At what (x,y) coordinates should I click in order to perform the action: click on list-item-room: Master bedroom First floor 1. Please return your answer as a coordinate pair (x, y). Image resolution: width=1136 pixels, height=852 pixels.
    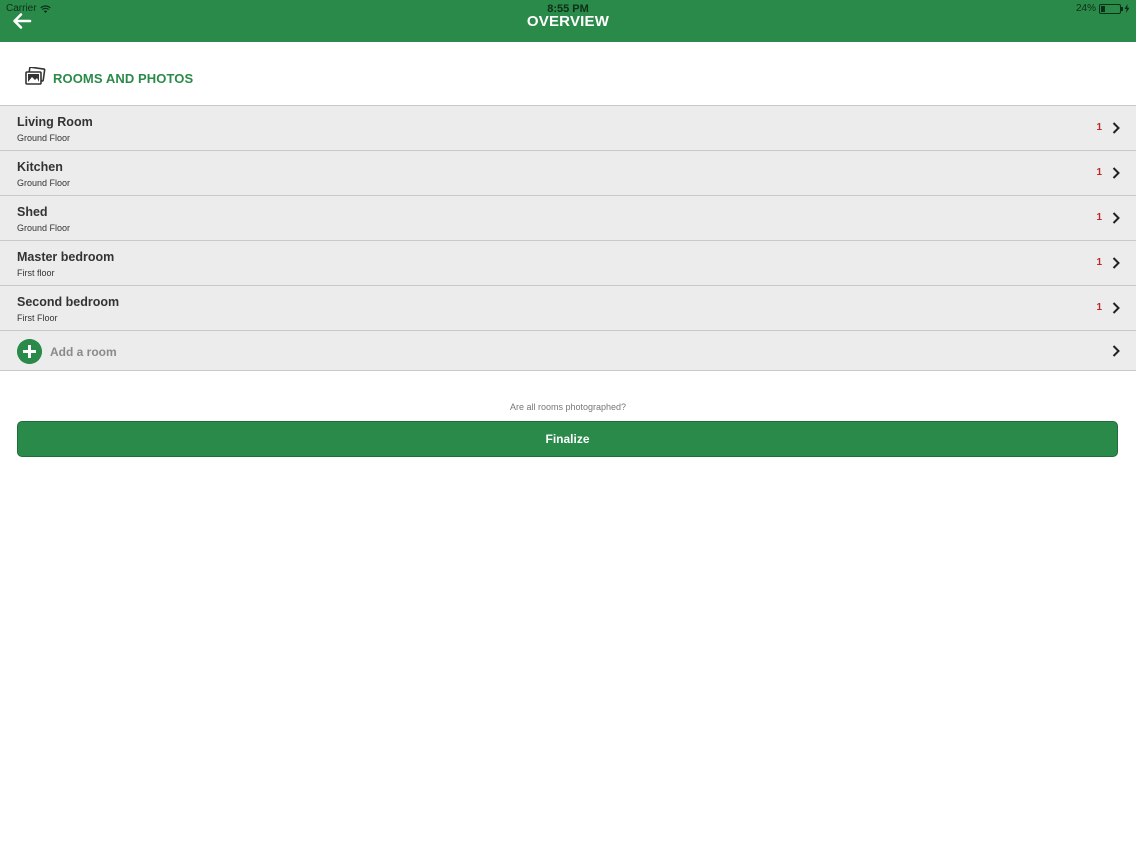
    Looking at the image, I should click on (568, 263).